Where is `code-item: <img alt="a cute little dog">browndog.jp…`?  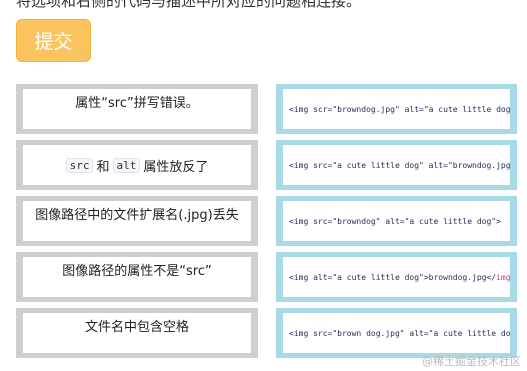
code-item: <img alt="a cute little dog">browndog.jp… is located at coordinates (396, 277).